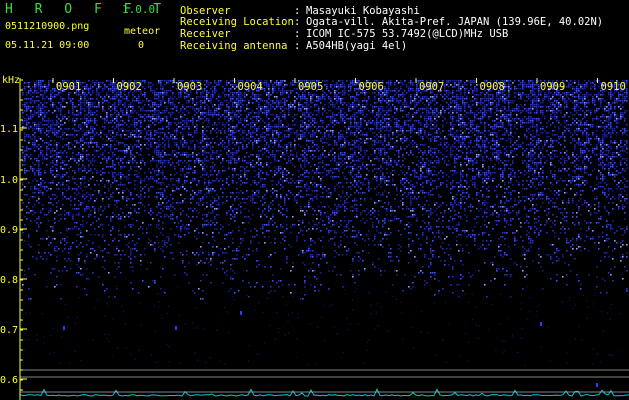 The height and width of the screenshot is (400, 629). I want to click on time-label: 0904, so click(250, 87).